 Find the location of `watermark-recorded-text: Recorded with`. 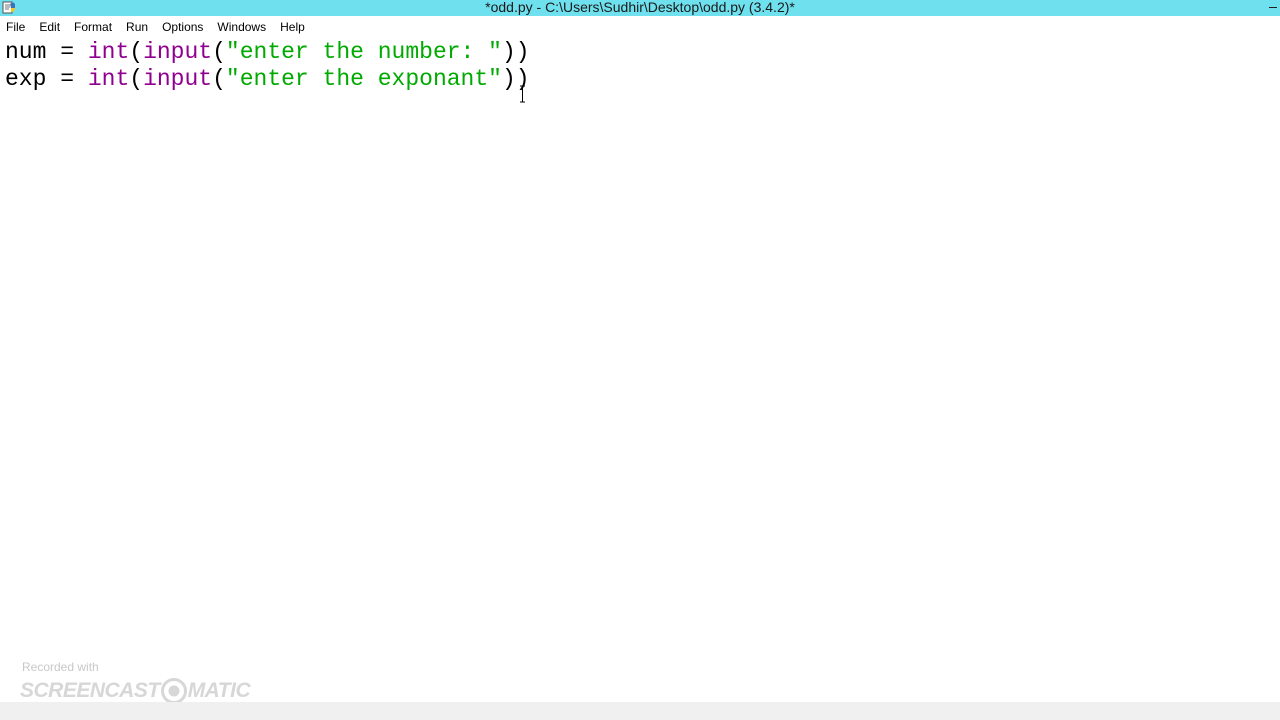

watermark-recorded-text: Recorded with is located at coordinates (60, 667).